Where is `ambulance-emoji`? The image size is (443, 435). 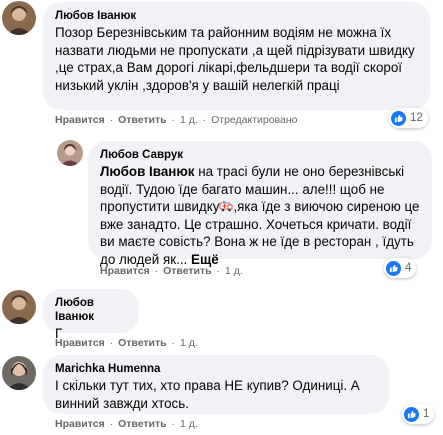 ambulance-emoji is located at coordinates (226, 206).